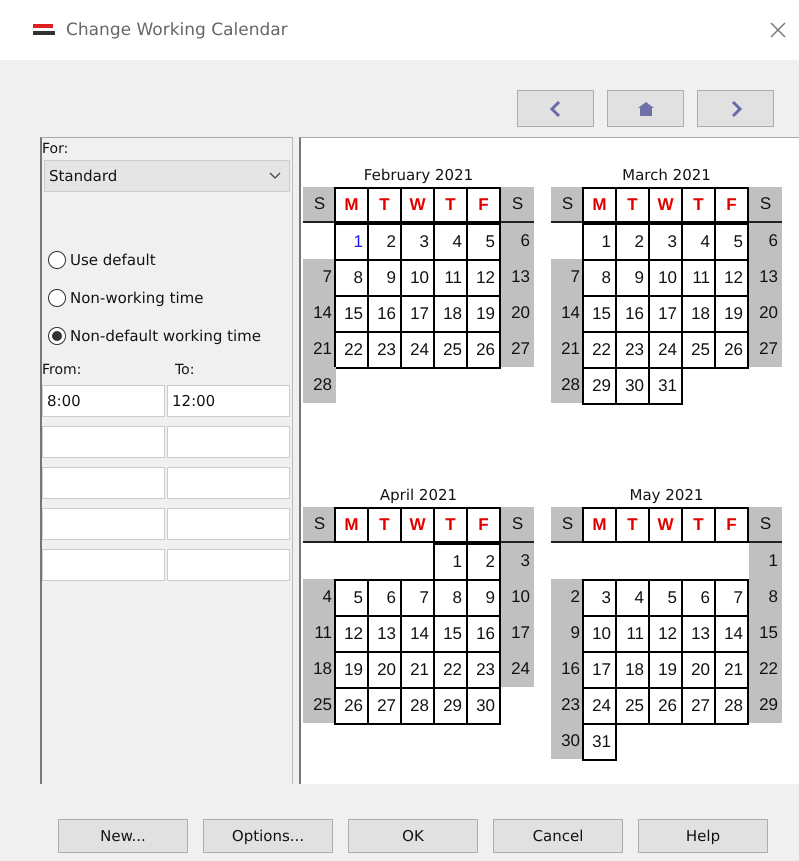 This screenshot has width=799, height=861. What do you see at coordinates (319, 705) in the screenshot?
I see `calendar-day: 25` at bounding box center [319, 705].